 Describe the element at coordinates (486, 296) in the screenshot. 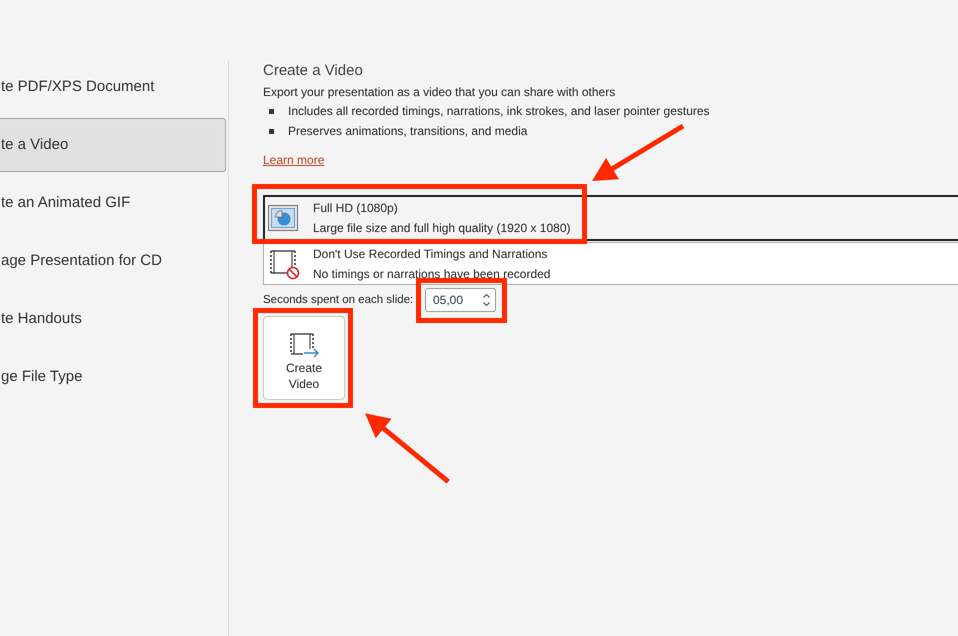

I see `chevron-up-icon` at that location.